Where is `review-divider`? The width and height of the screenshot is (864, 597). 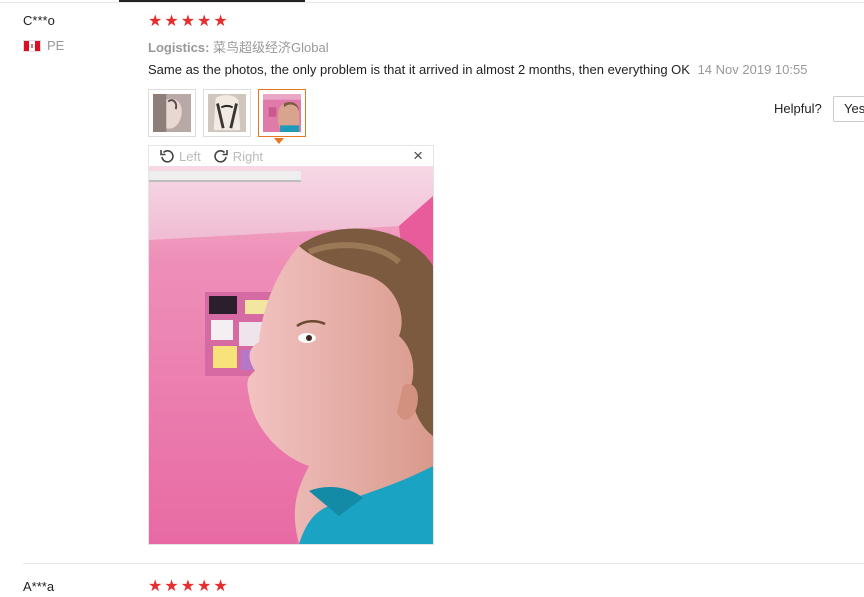
review-divider is located at coordinates (443, 563).